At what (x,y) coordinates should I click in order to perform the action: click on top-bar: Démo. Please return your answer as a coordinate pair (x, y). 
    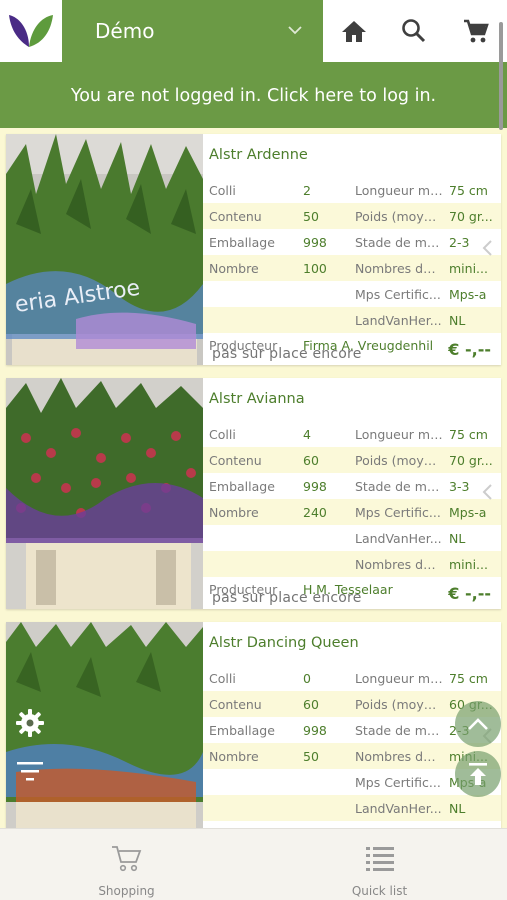
    Looking at the image, I should click on (253, 31).